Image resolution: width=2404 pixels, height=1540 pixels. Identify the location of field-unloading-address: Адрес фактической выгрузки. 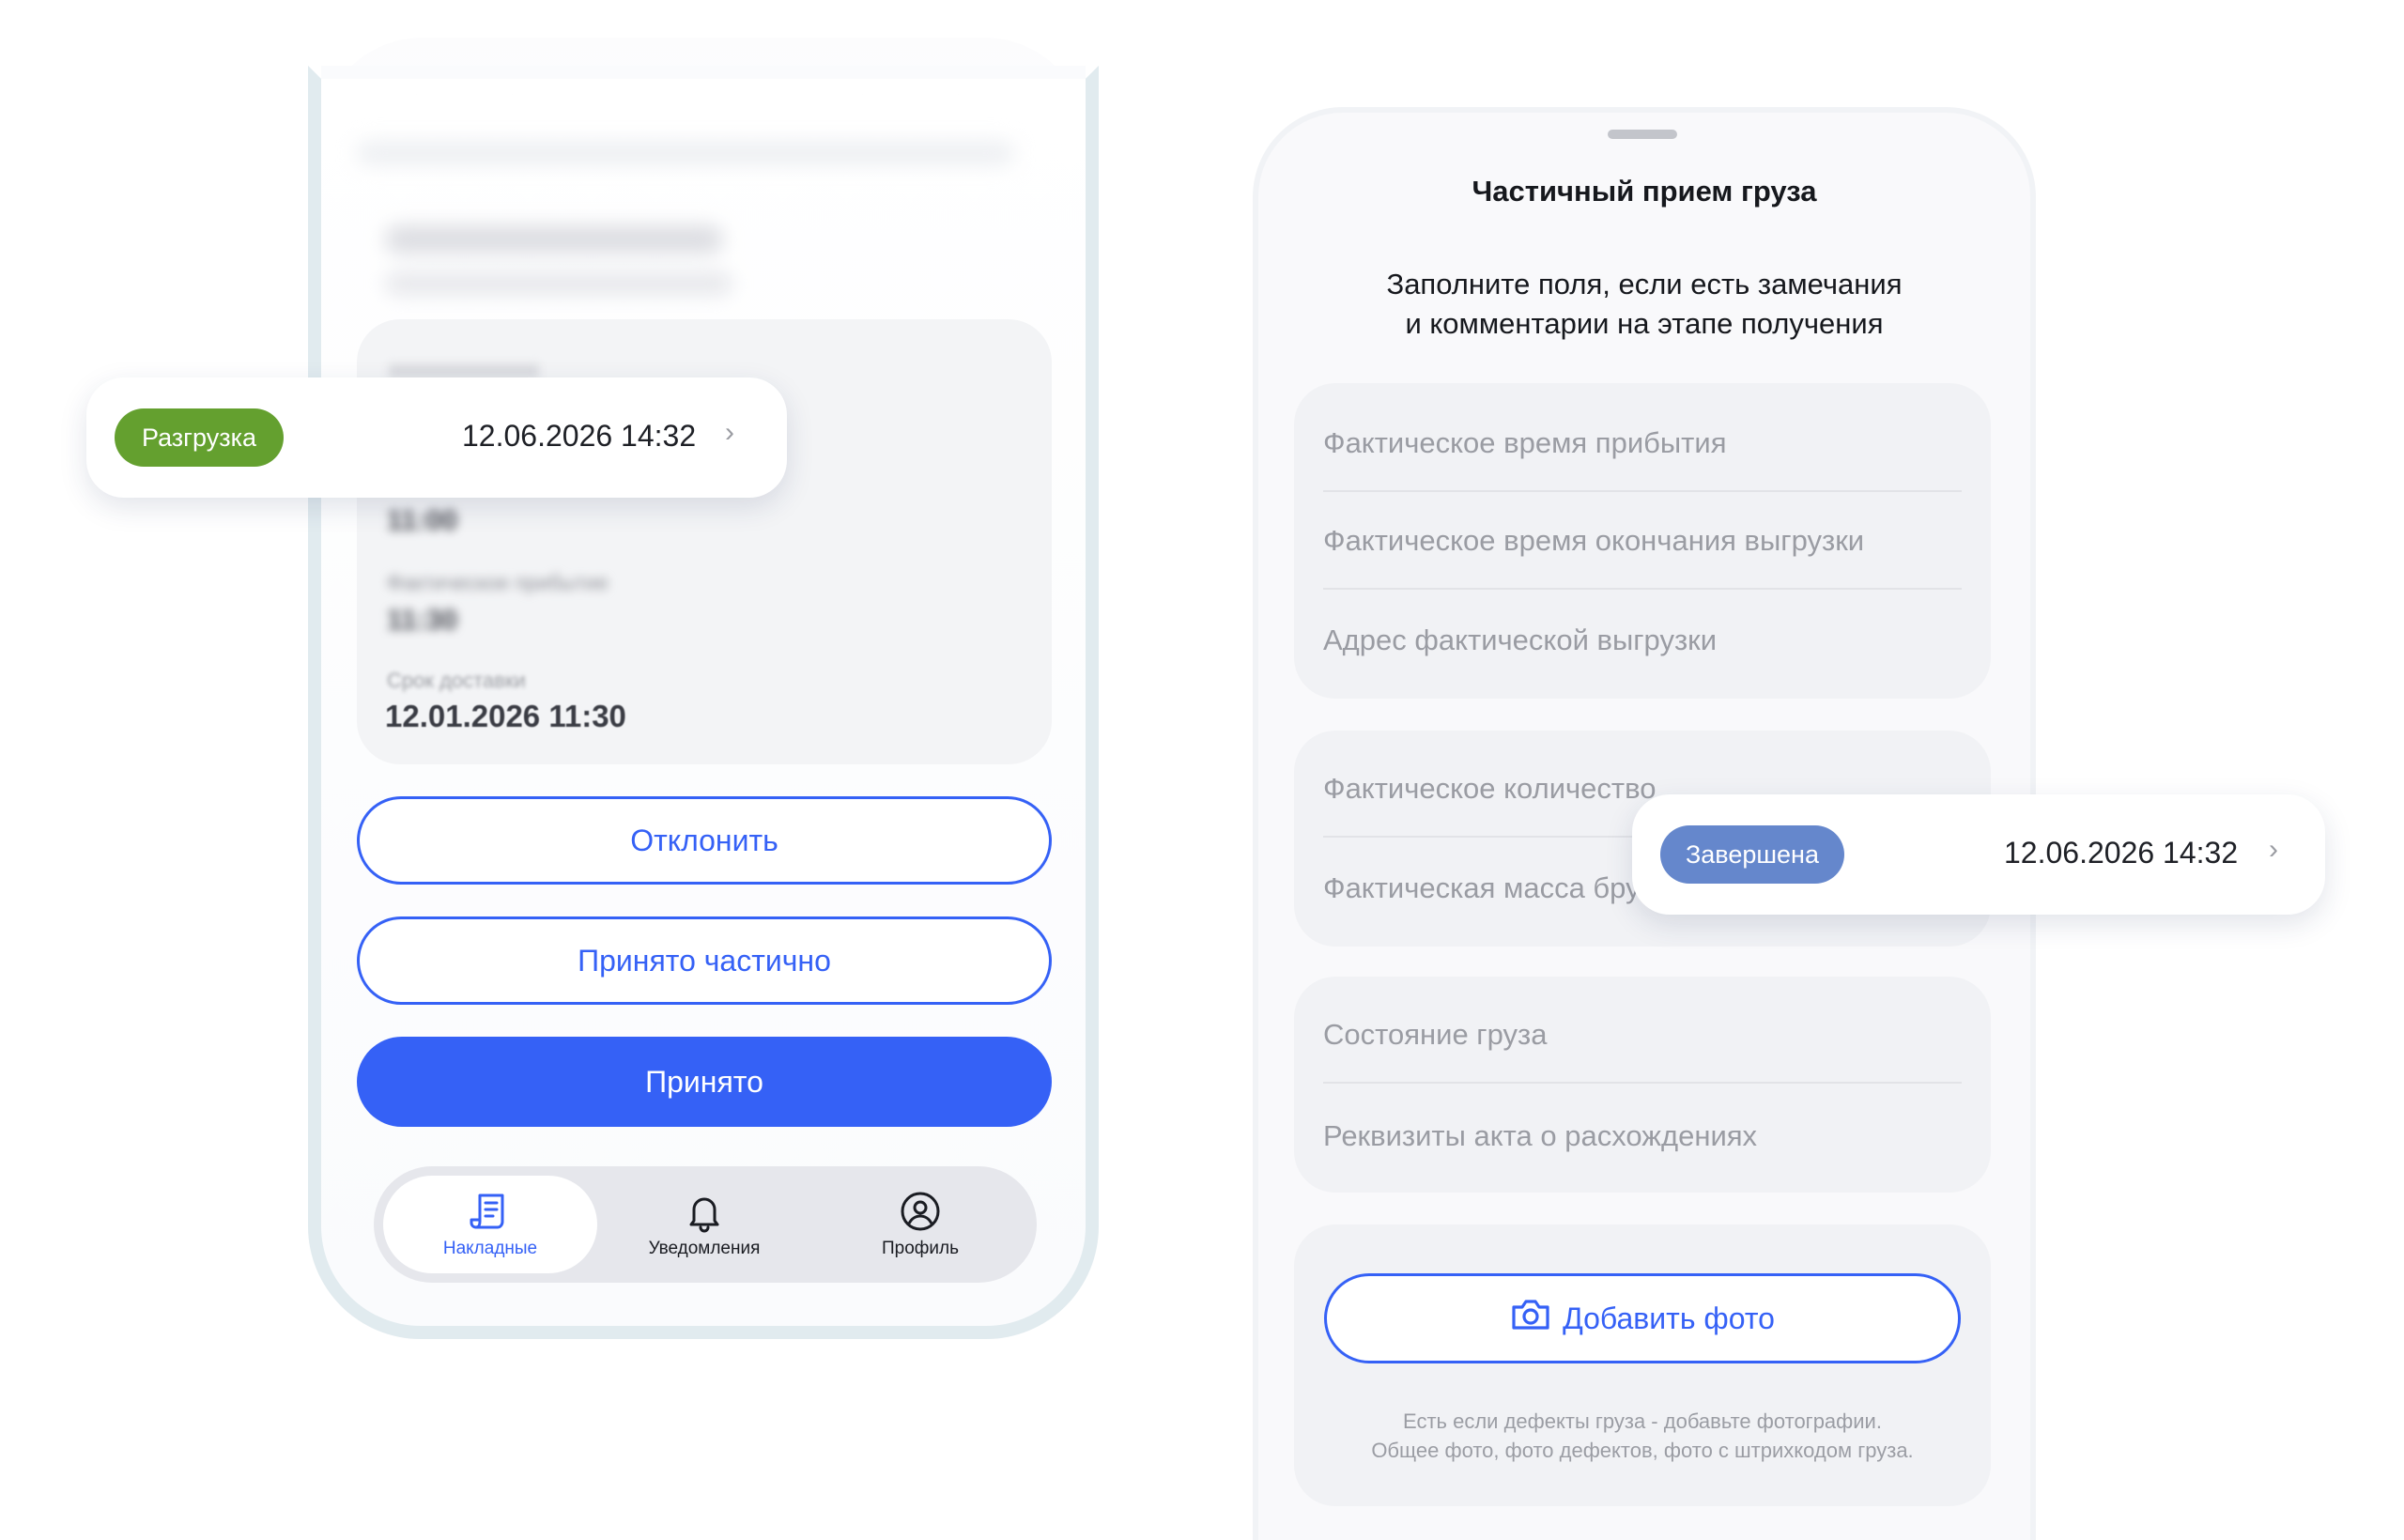
(1520, 640).